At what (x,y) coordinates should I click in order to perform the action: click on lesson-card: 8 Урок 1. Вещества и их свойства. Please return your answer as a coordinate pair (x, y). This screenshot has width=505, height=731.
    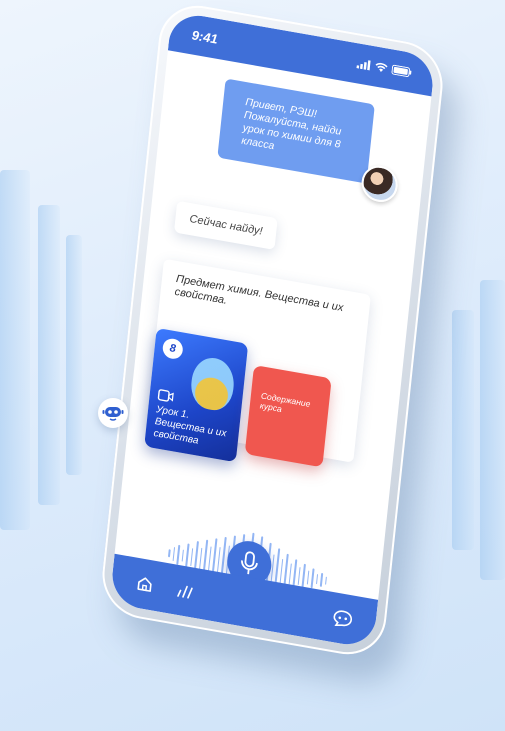
    Looking at the image, I should click on (196, 395).